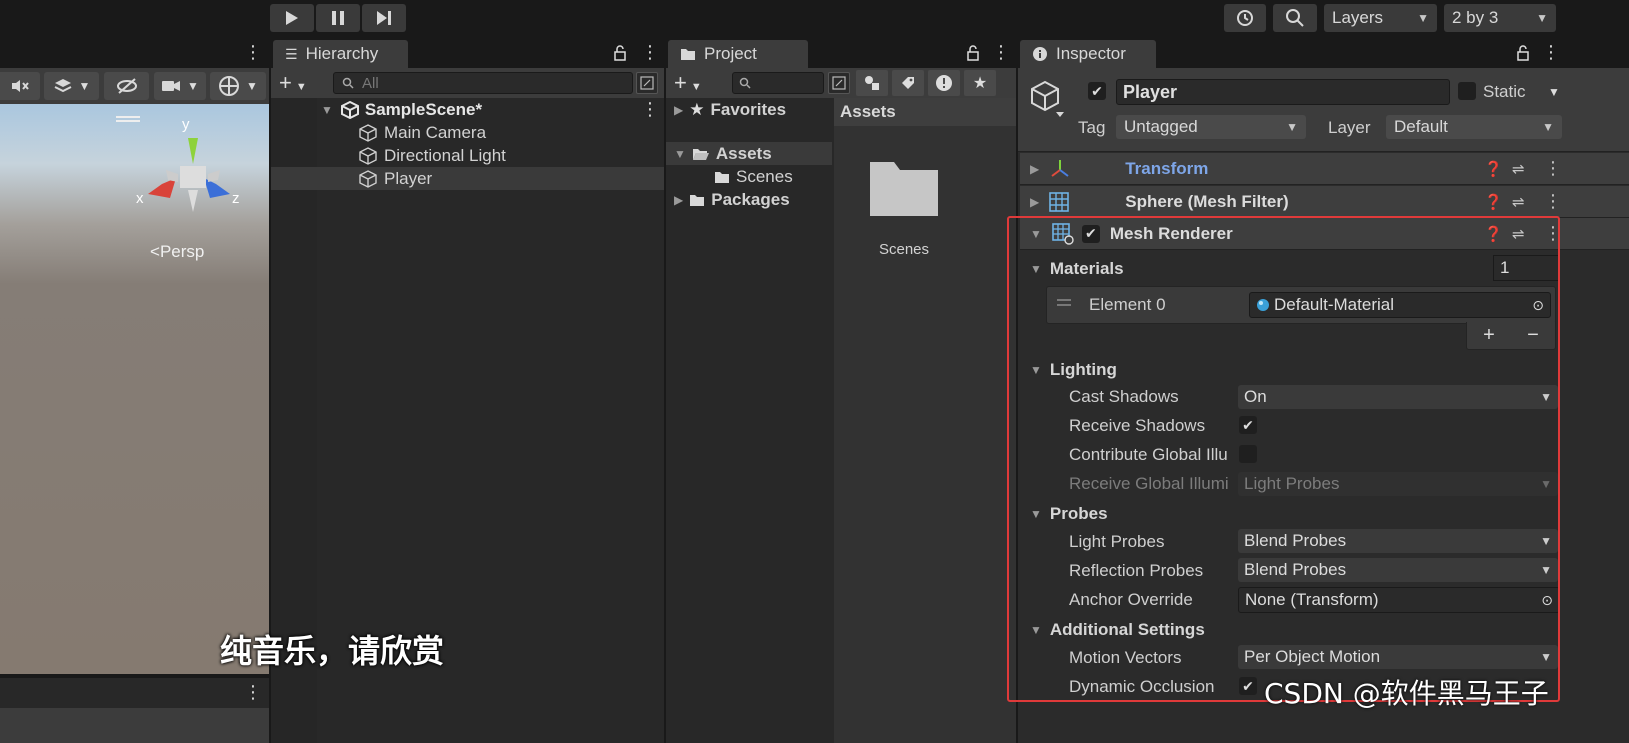  Describe the element at coordinates (1324, 169) in the screenshot. I see `component-transform: ▶ Transform ❓ ⇌ ⋮` at that location.